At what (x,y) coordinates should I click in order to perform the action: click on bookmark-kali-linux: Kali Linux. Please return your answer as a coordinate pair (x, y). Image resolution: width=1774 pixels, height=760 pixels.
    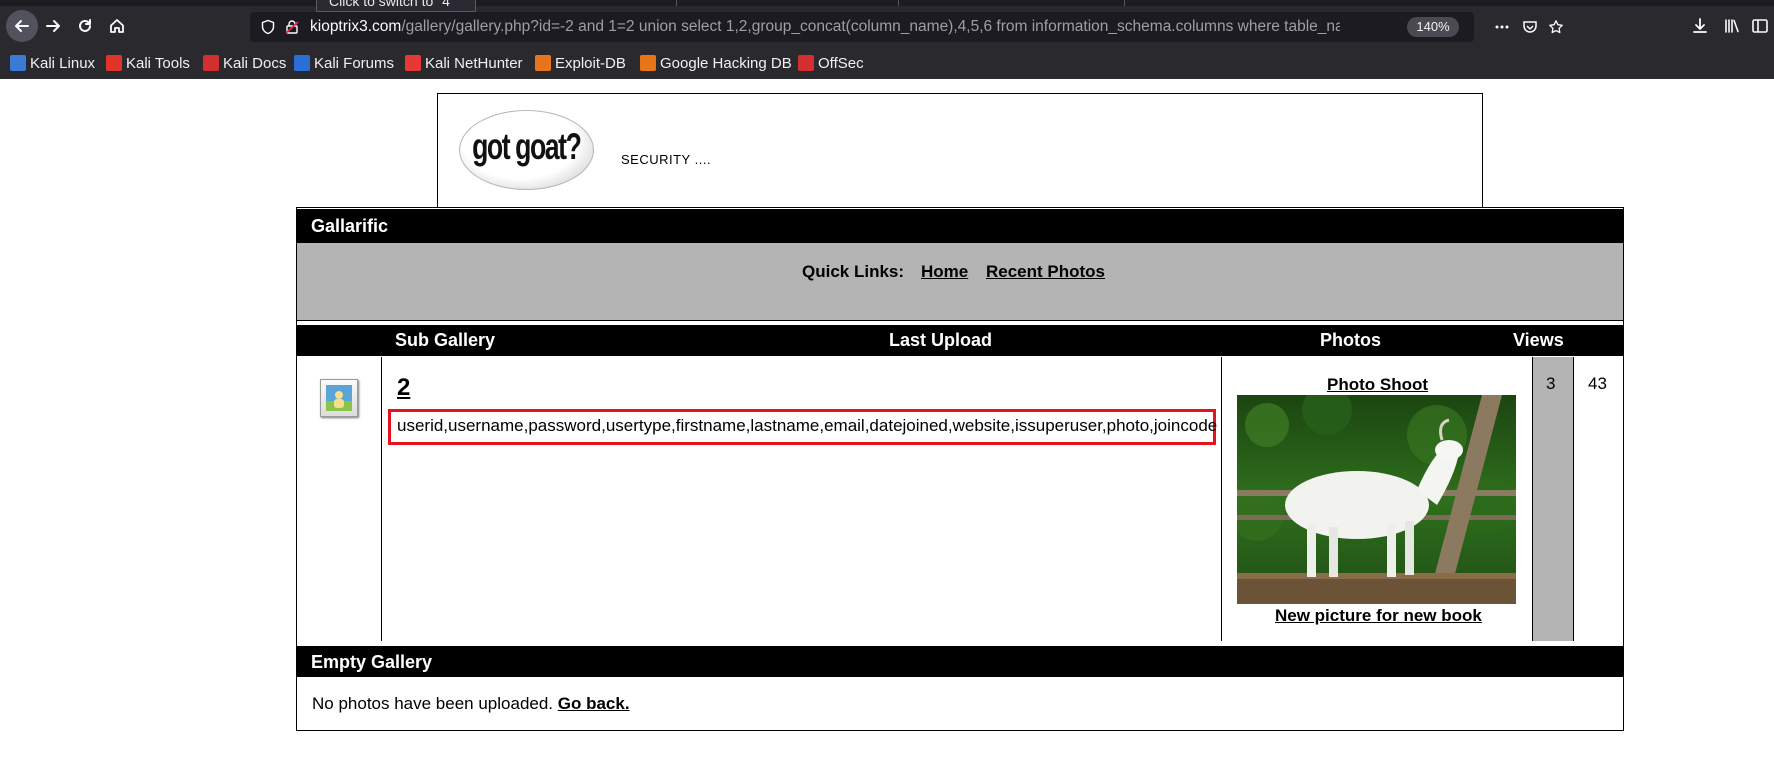
    Looking at the image, I should click on (52, 63).